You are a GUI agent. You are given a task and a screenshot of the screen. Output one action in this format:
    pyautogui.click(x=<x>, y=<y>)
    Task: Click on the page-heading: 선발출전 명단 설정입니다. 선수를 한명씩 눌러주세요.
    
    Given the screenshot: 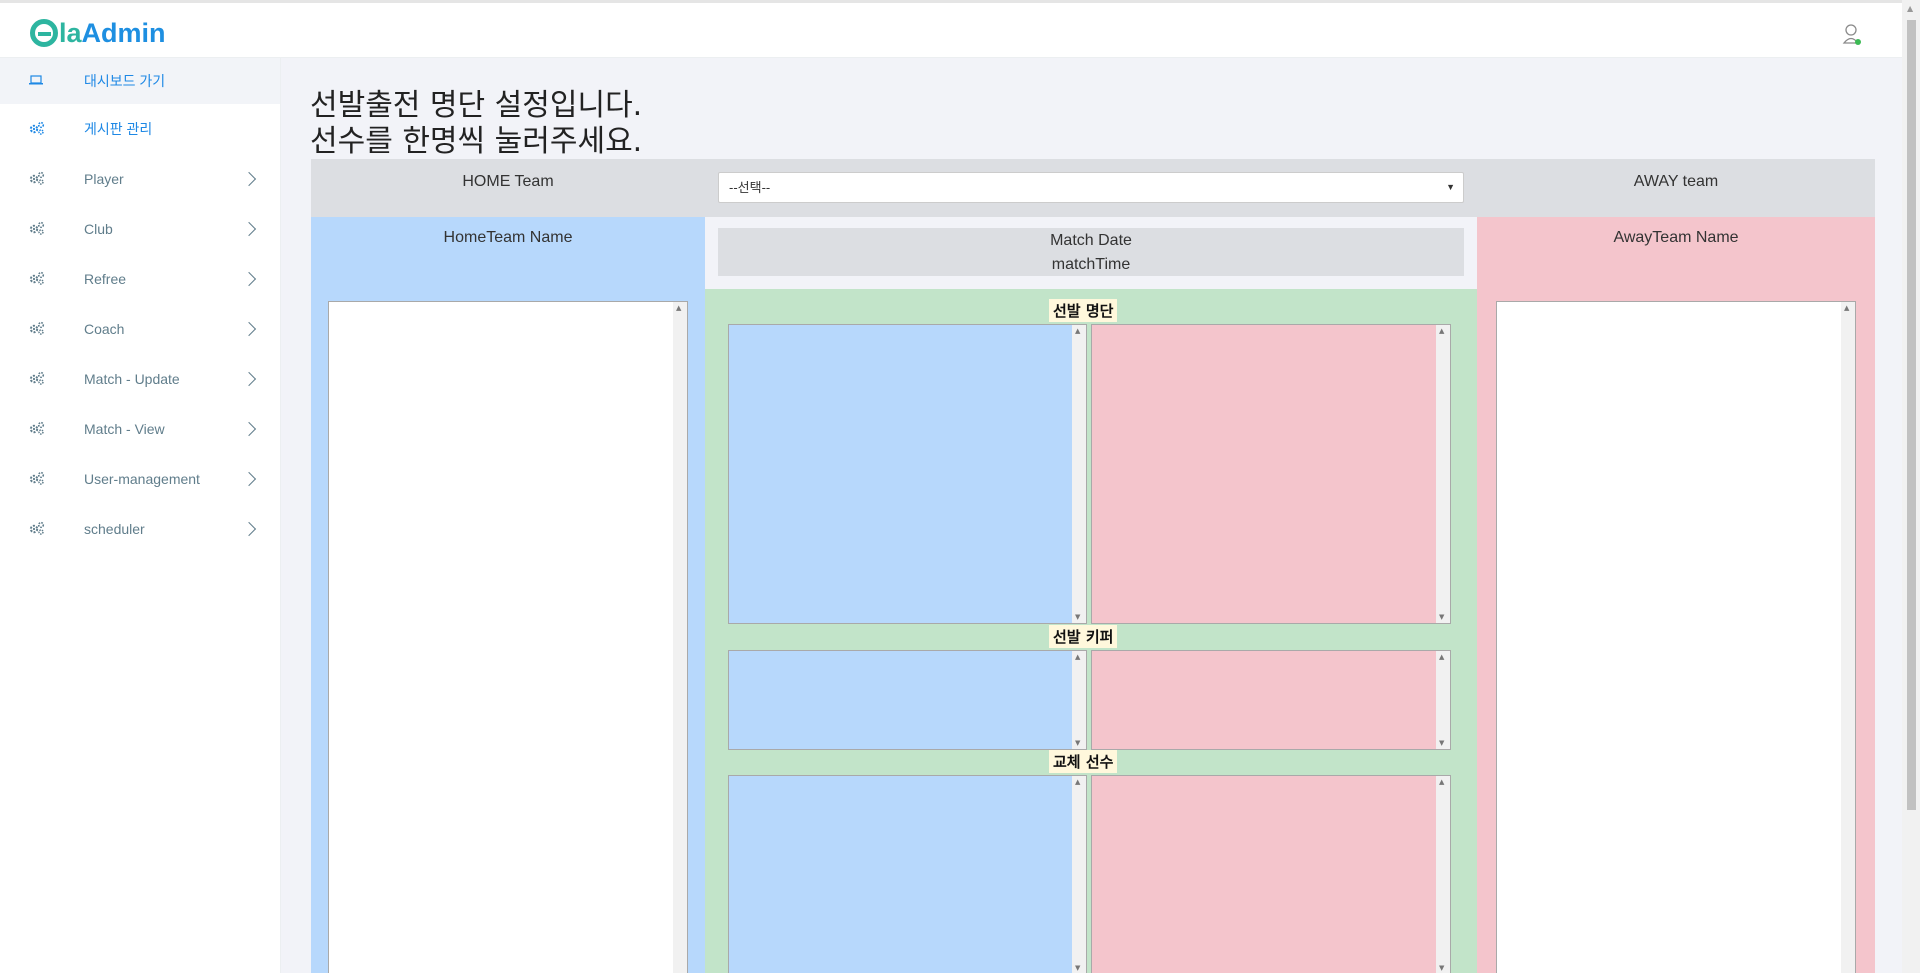 What is the action you would take?
    pyautogui.click(x=476, y=124)
    